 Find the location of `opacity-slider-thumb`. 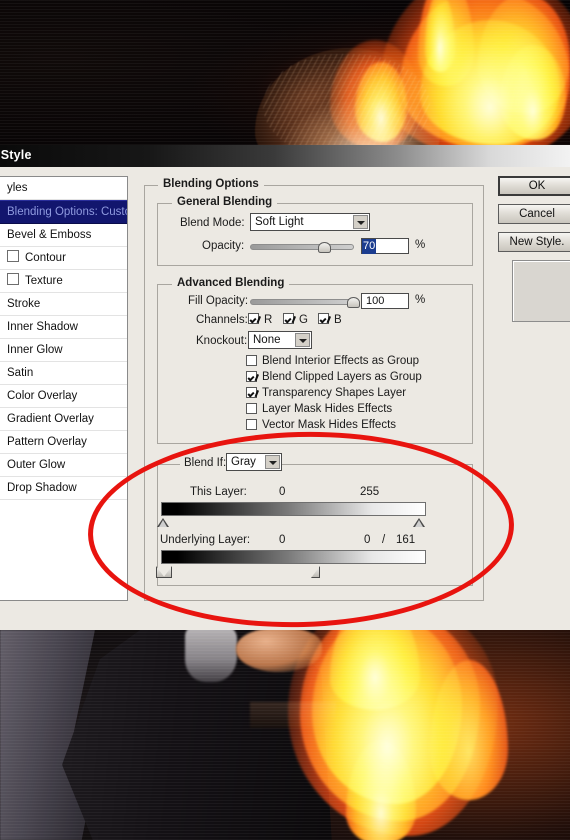

opacity-slider-thumb is located at coordinates (324, 247).